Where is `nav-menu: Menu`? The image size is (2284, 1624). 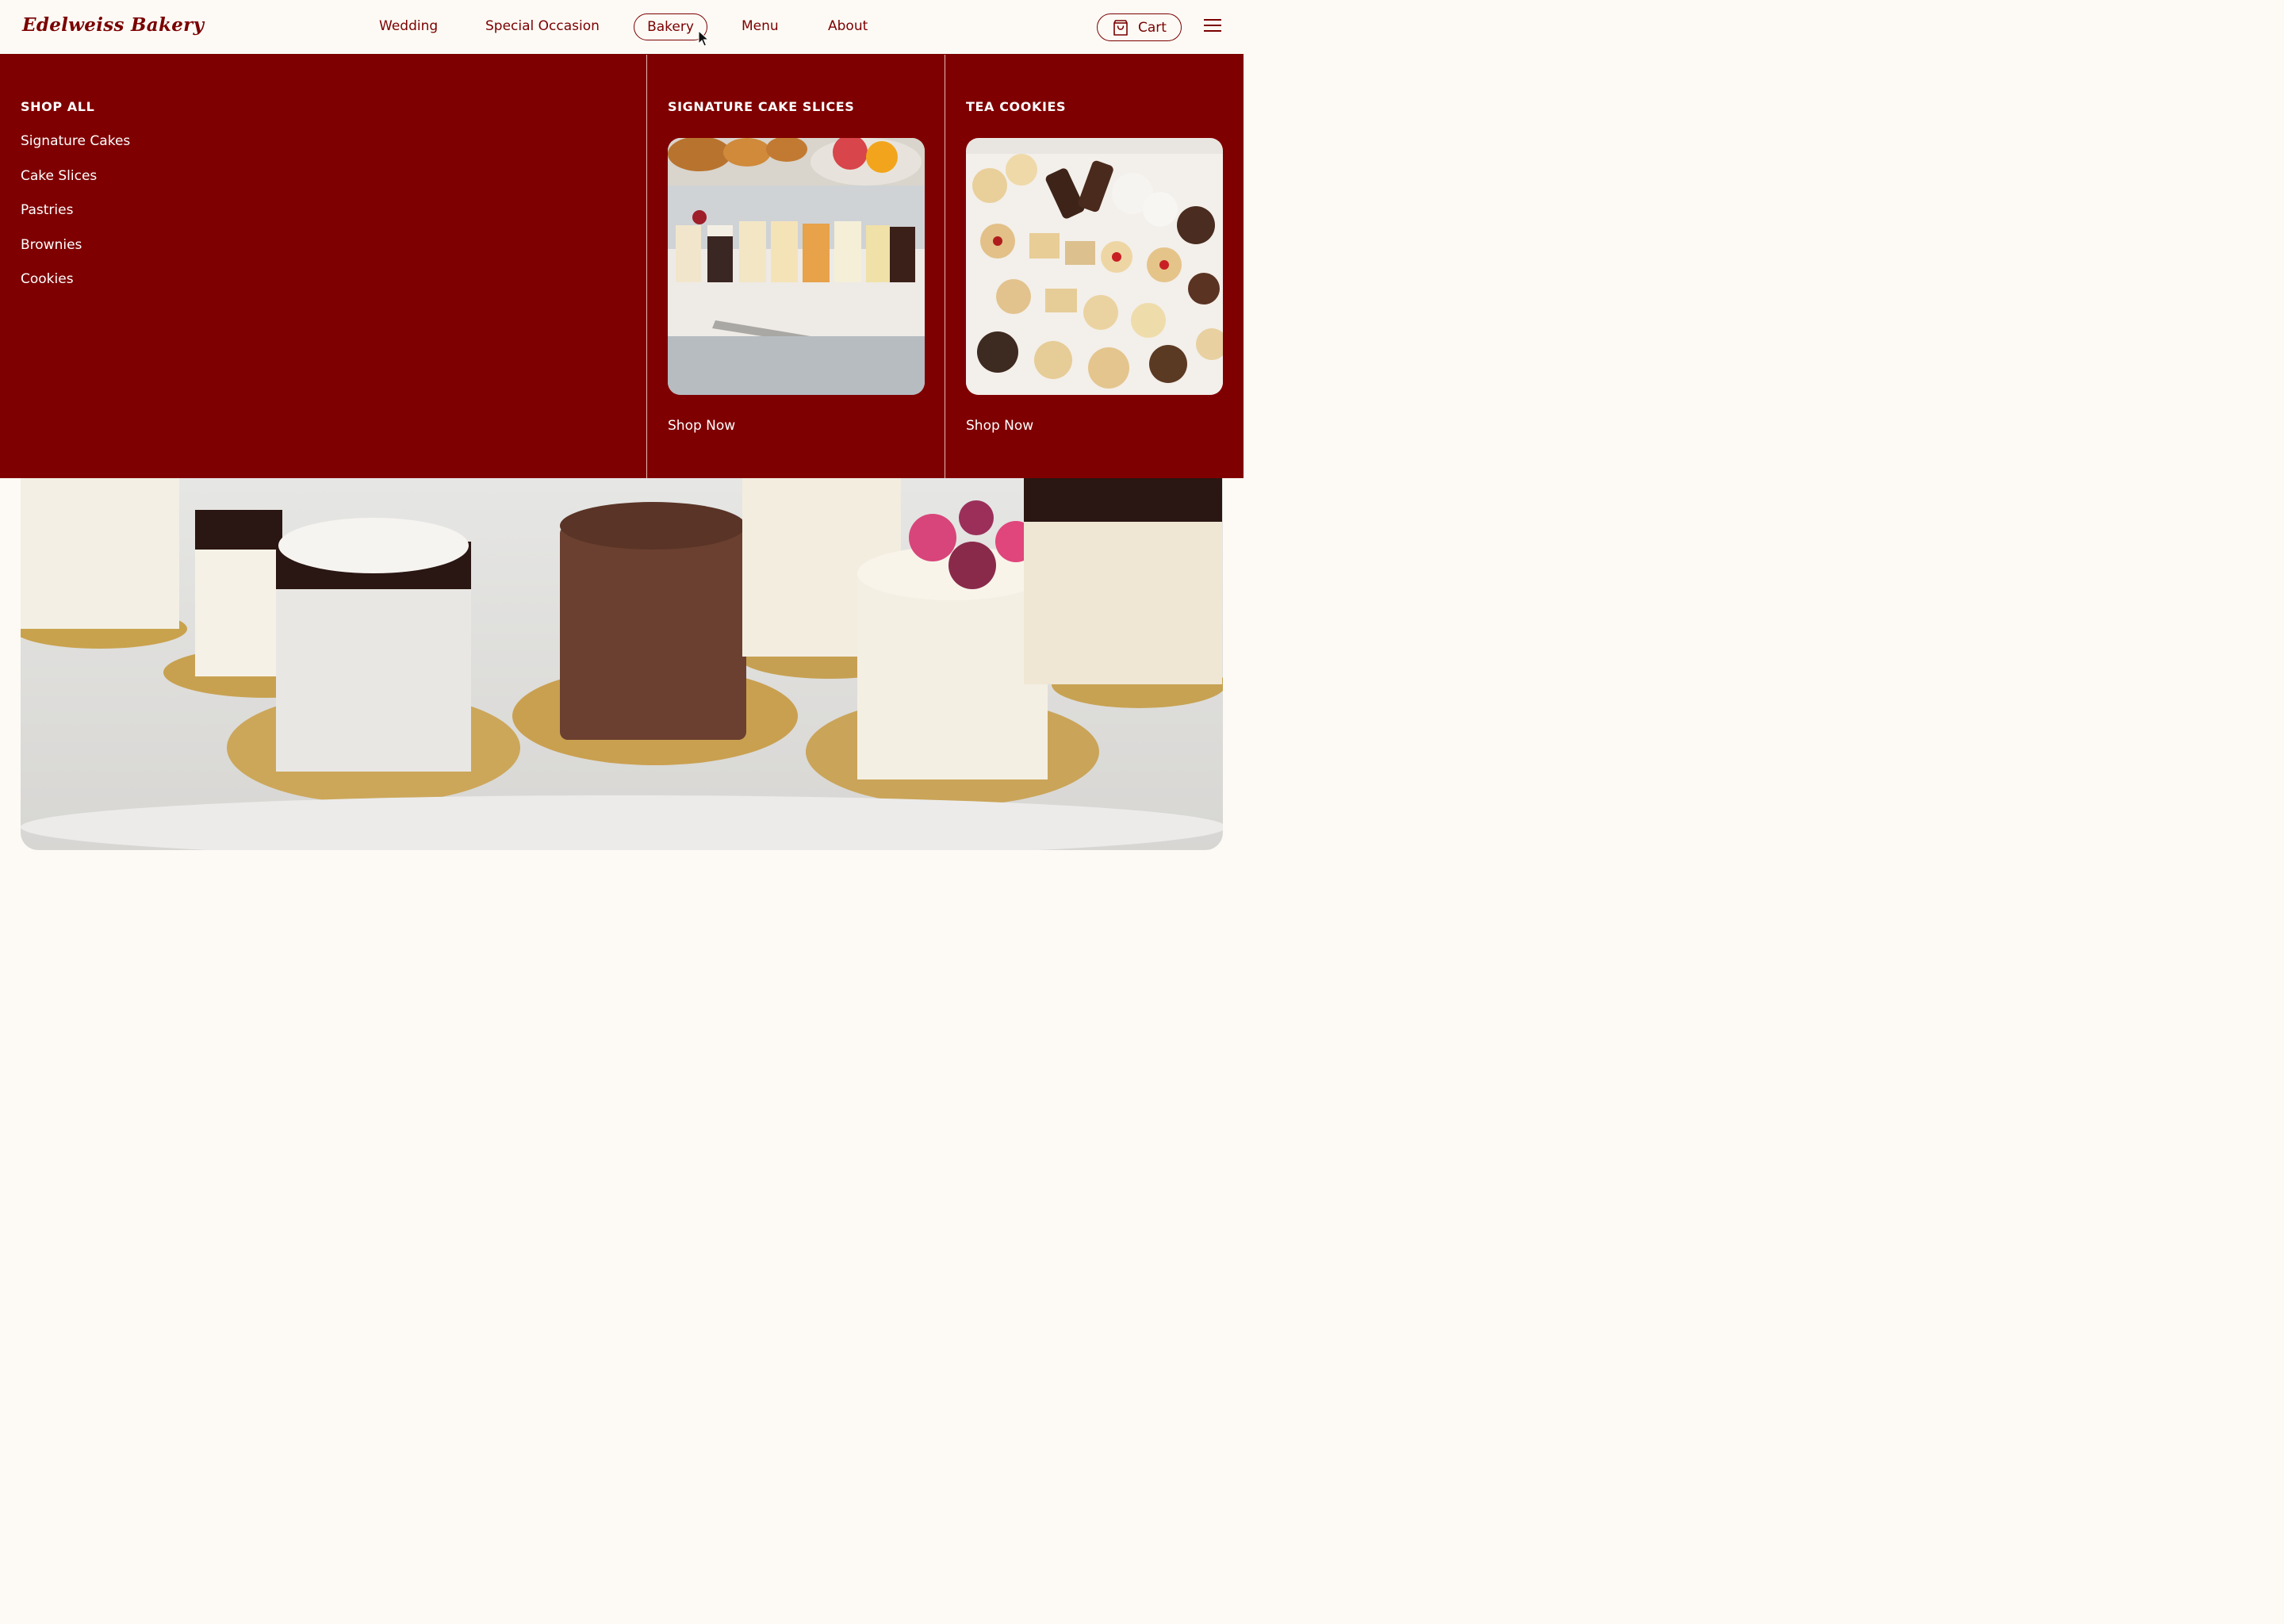 nav-menu: Menu is located at coordinates (760, 26).